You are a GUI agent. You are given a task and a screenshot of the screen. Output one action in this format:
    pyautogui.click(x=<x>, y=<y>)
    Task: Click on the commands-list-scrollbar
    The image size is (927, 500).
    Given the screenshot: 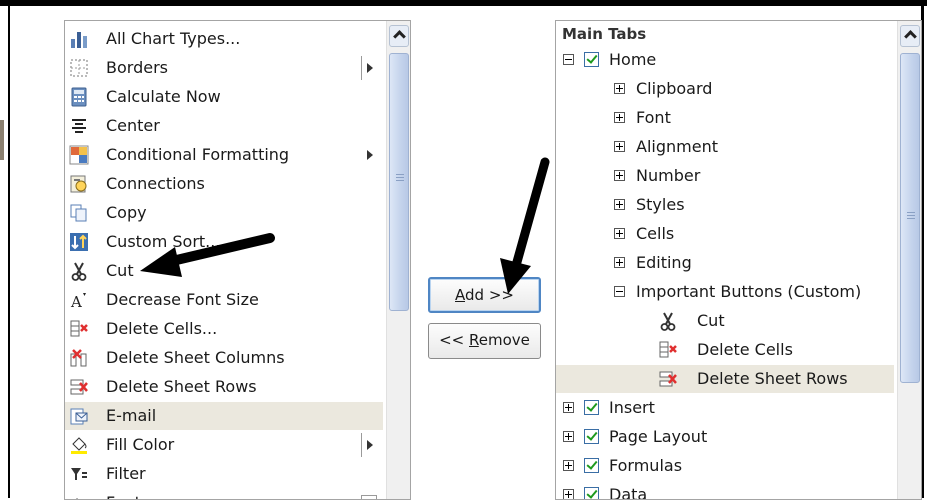 What is the action you would take?
    pyautogui.click(x=398, y=260)
    